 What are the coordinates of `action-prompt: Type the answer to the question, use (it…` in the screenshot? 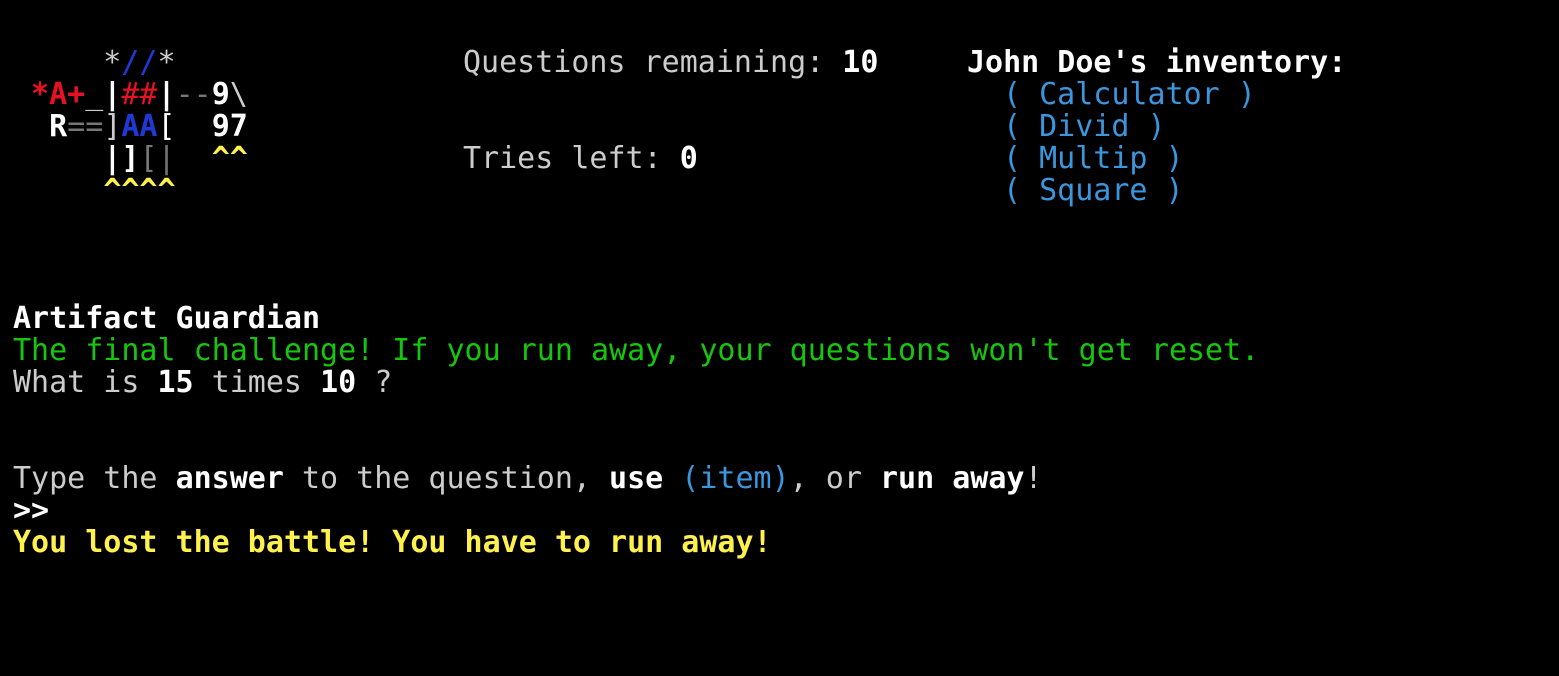 It's located at (528, 479).